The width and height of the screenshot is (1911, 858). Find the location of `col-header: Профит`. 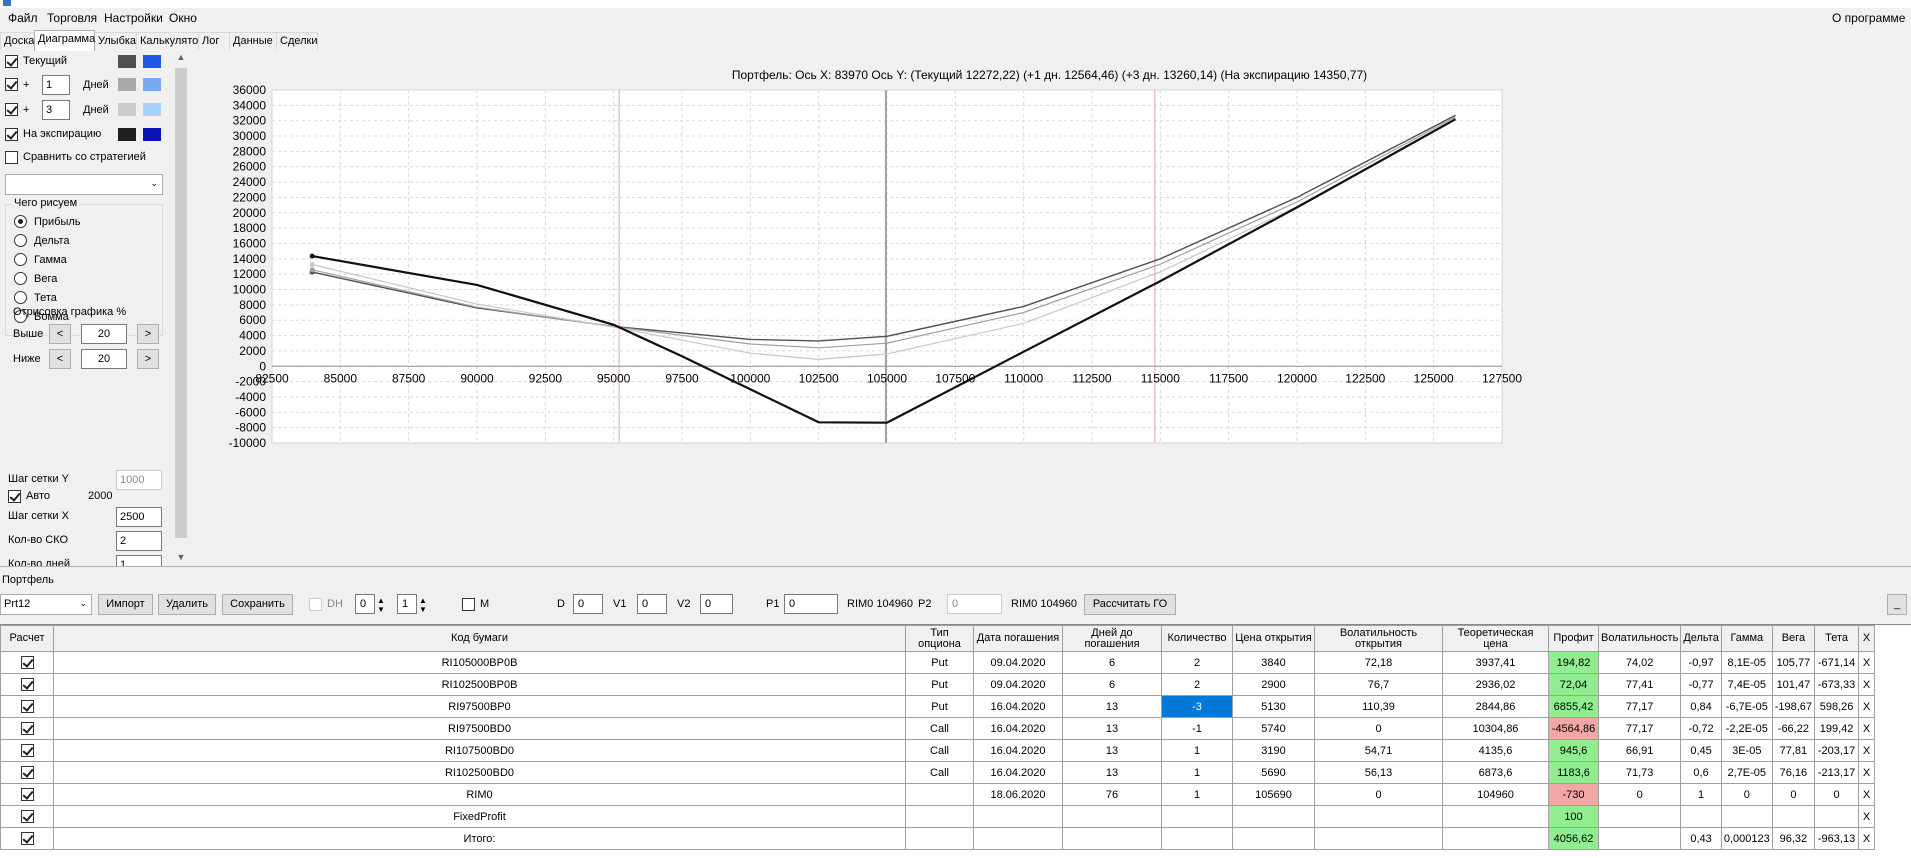

col-header: Профит is located at coordinates (1573, 638).